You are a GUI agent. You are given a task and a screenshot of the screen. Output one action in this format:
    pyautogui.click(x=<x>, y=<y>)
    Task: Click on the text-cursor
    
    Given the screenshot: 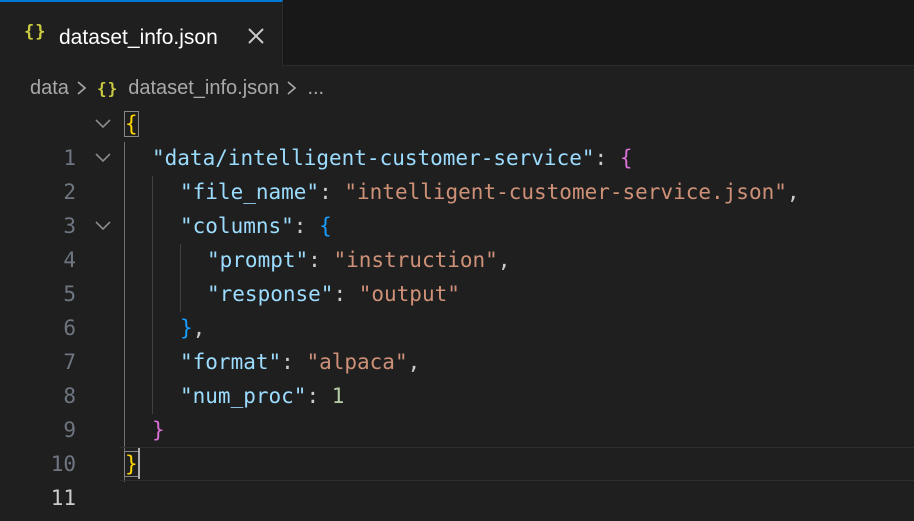 What is the action you would take?
    pyautogui.click(x=139, y=463)
    